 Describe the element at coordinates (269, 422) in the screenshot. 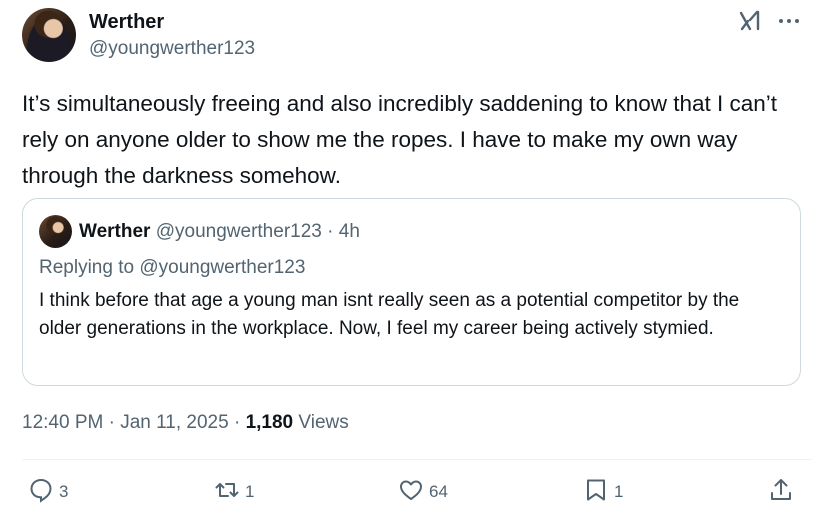

I see `views-count: 1,180` at that location.